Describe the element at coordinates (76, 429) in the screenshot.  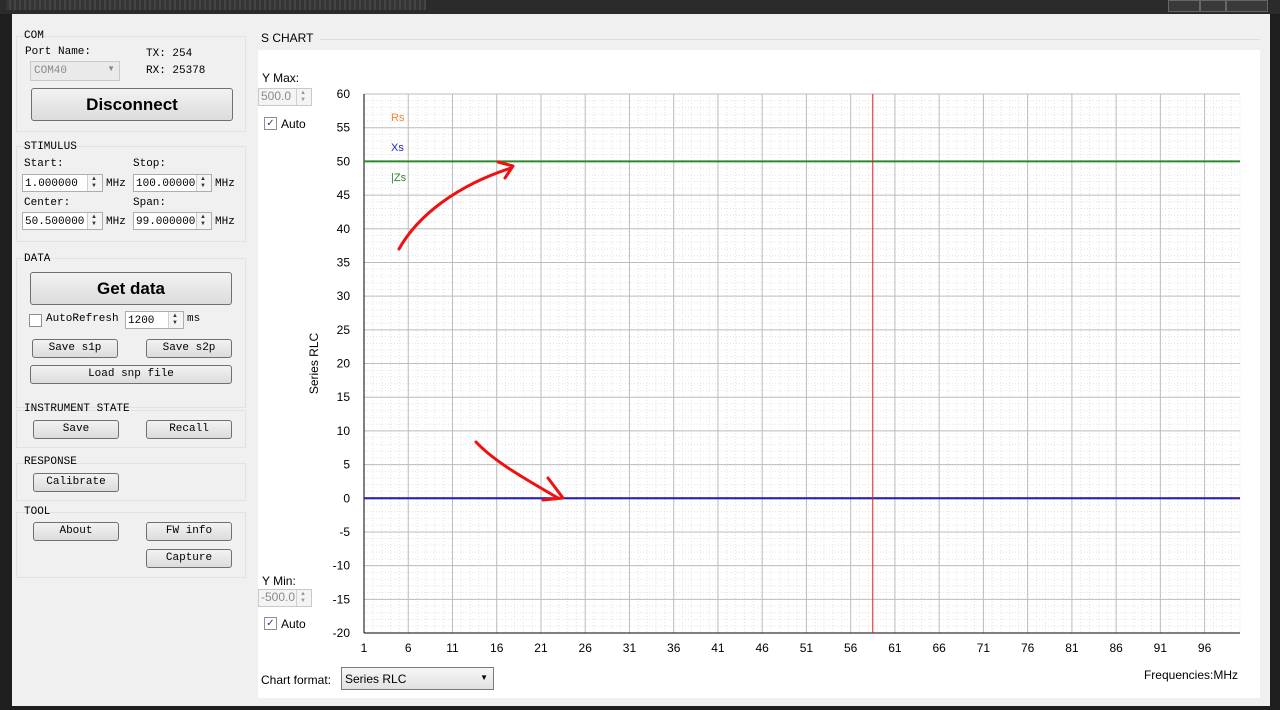
I see `save-state-button: Save` at that location.